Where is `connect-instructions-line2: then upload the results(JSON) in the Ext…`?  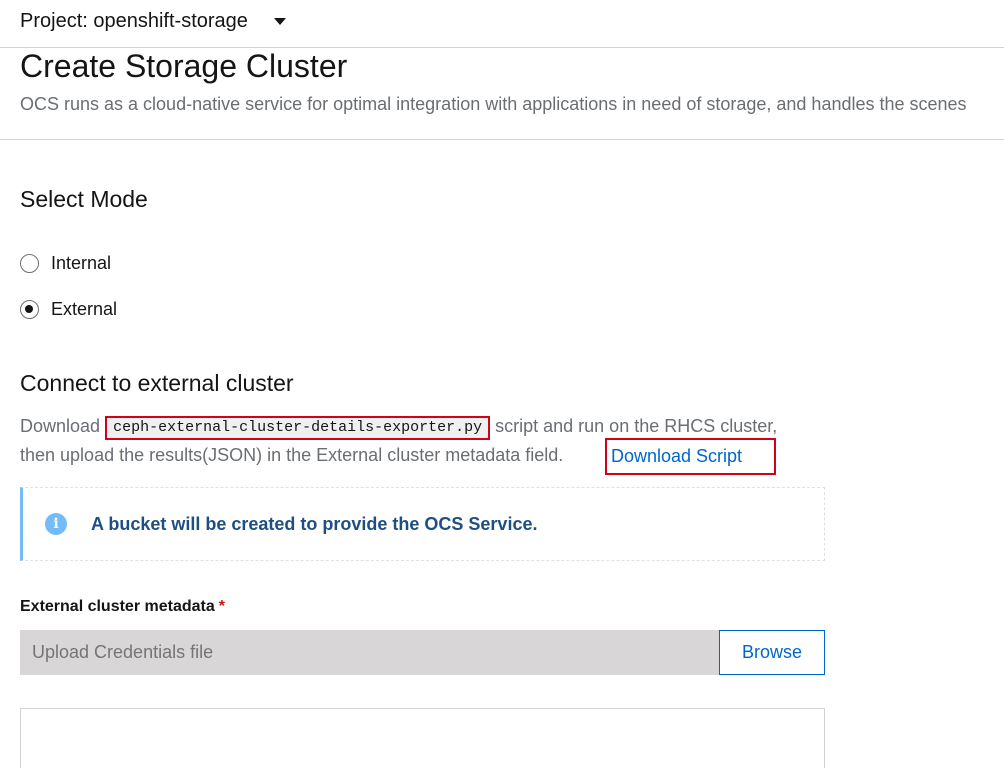
connect-instructions-line2: then upload the results(JSON) in the Ext… is located at coordinates (292, 455).